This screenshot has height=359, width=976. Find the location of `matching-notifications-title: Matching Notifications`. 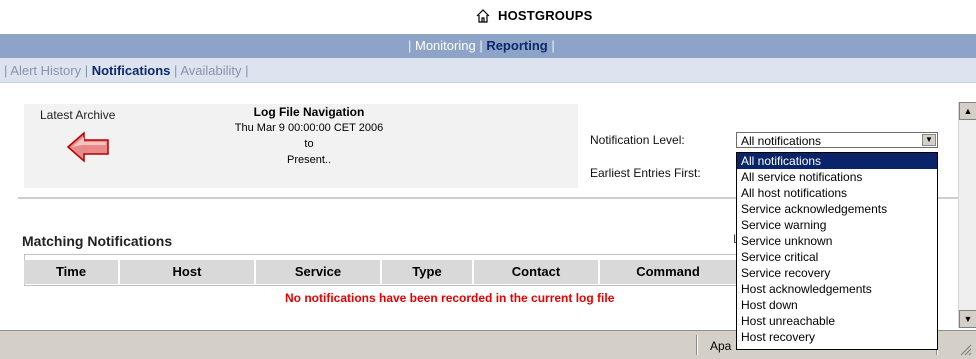

matching-notifications-title: Matching Notifications is located at coordinates (97, 241).